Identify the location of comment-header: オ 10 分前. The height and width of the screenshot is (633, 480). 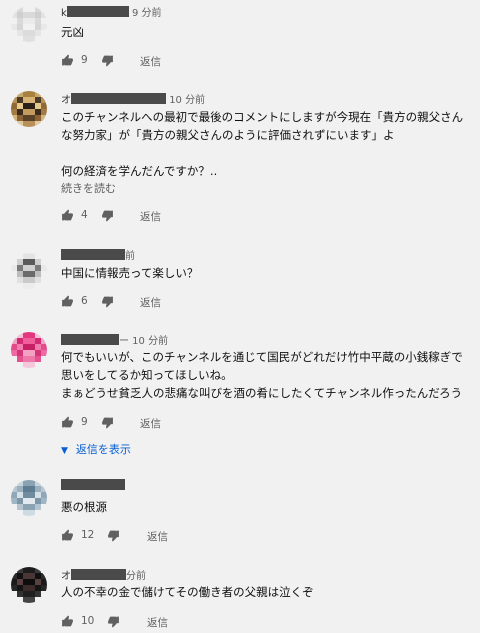
(133, 98).